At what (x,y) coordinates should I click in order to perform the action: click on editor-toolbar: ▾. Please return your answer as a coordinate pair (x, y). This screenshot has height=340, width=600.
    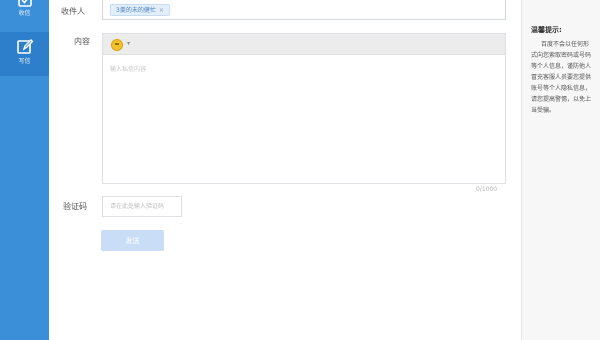
    Looking at the image, I should click on (304, 44).